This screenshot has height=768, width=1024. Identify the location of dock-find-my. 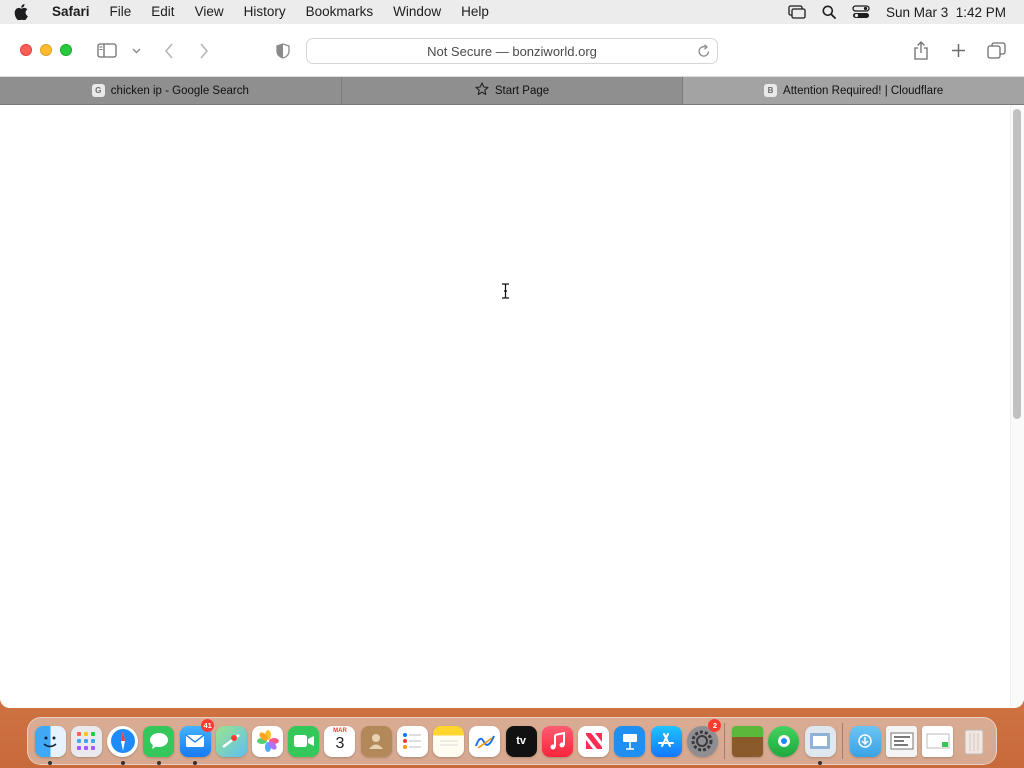
(784, 741).